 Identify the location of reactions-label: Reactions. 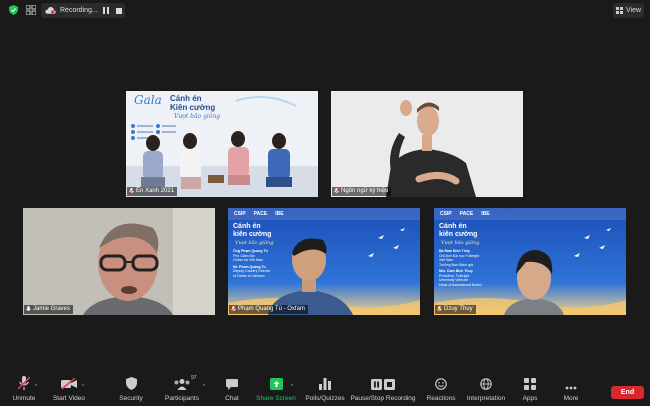
(441, 398).